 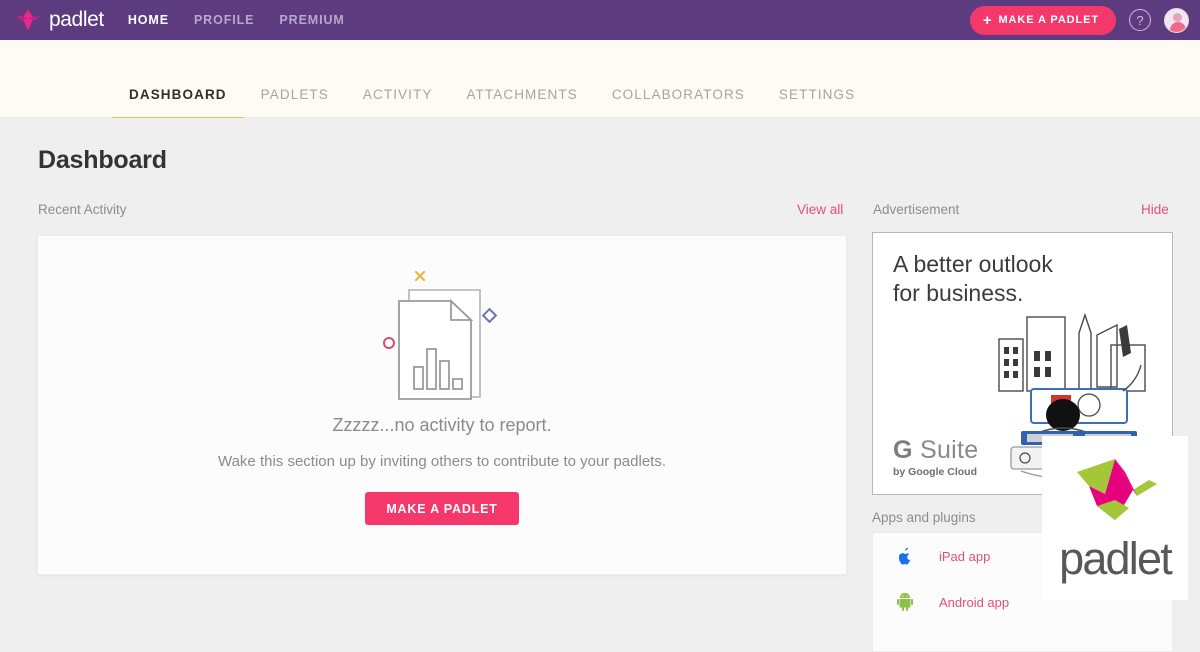 What do you see at coordinates (102, 160) in the screenshot?
I see `page-title: Dashboard` at bounding box center [102, 160].